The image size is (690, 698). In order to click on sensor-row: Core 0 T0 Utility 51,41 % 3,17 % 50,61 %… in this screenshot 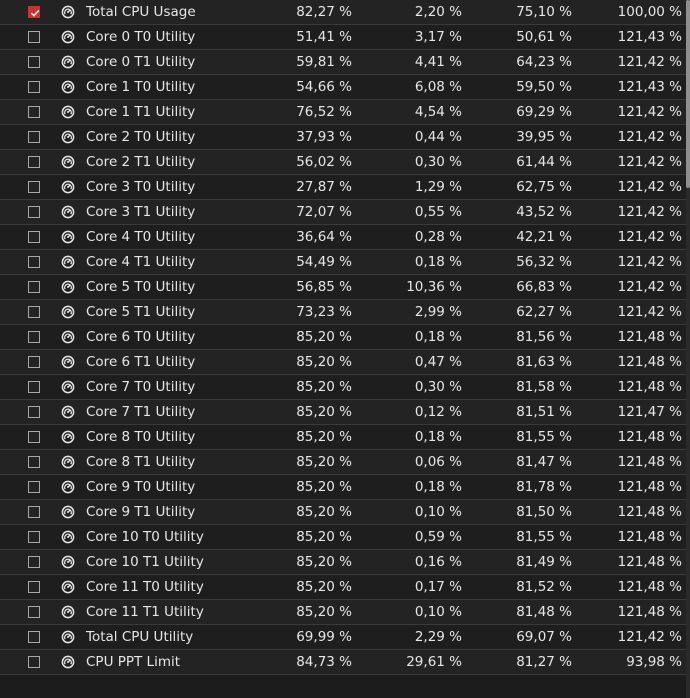, I will do `click(345, 37)`.